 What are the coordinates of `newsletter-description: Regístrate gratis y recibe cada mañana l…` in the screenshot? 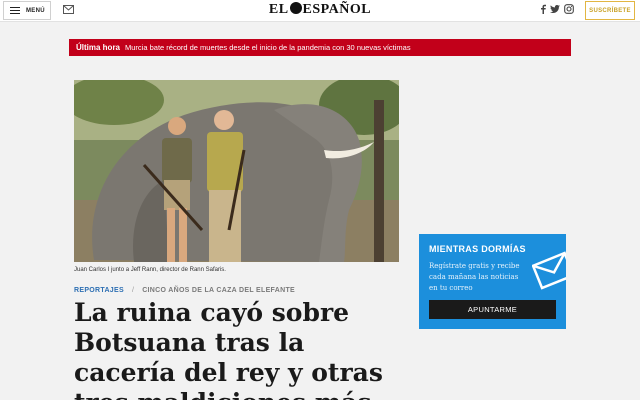 It's located at (474, 277).